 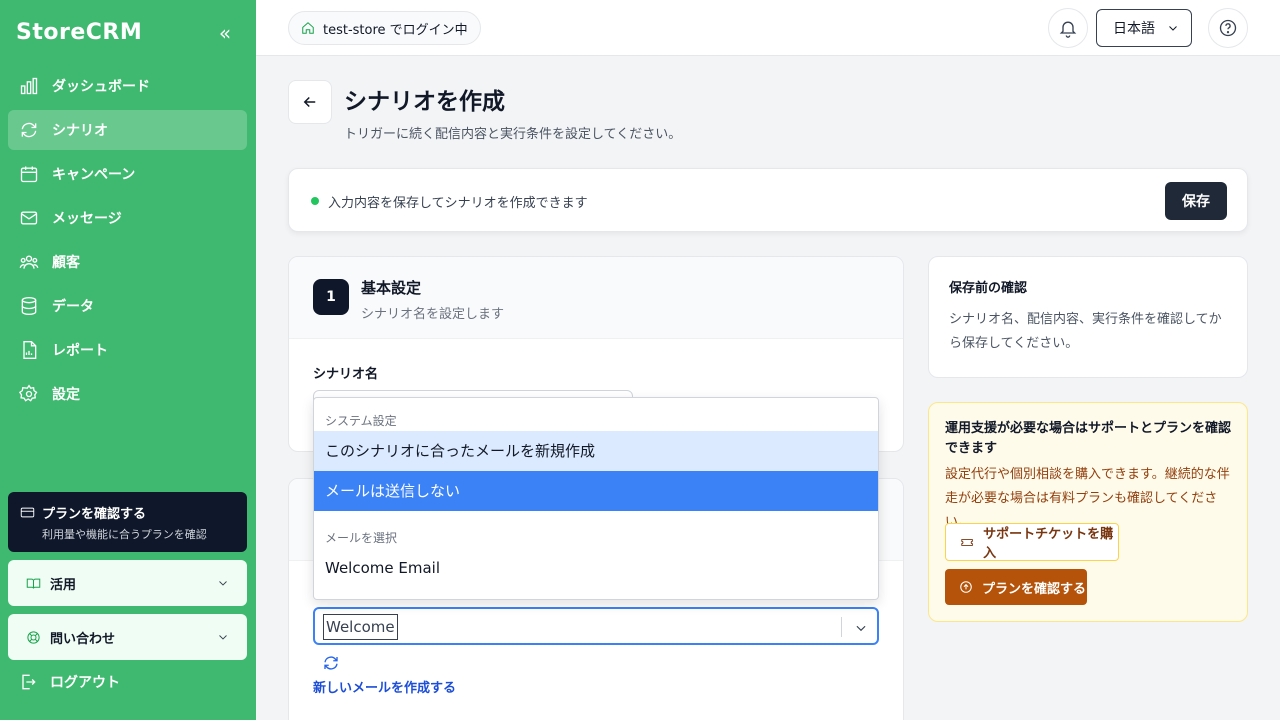 I want to click on sidebar-item-dashboard: ダッシュボード, so click(x=127, y=86).